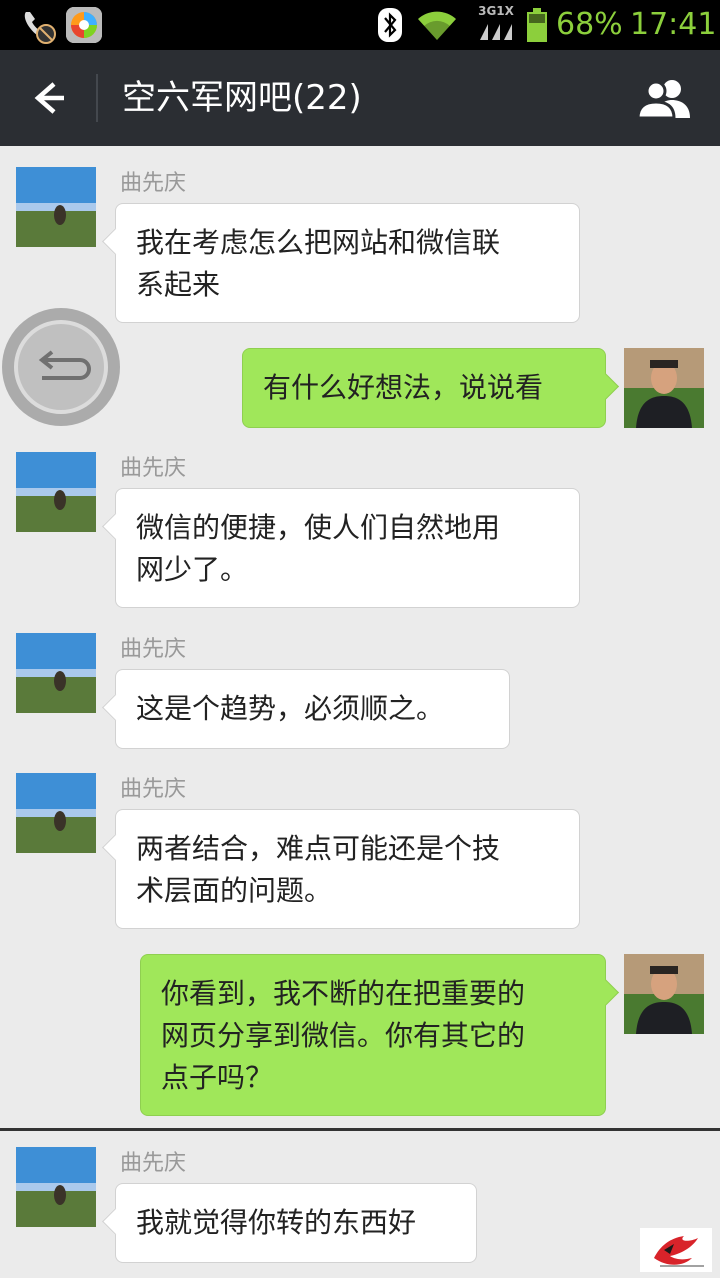  I want to click on network-icon: 3G1X, so click(496, 24).